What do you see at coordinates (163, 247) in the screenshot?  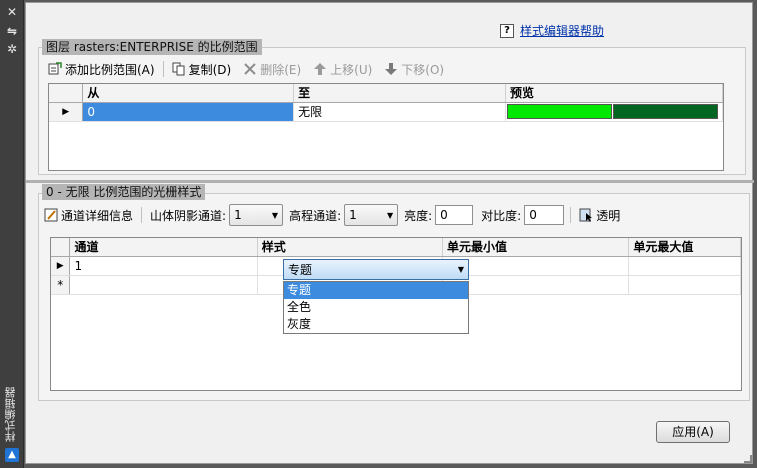 I see `column-header-channel: 通道` at bounding box center [163, 247].